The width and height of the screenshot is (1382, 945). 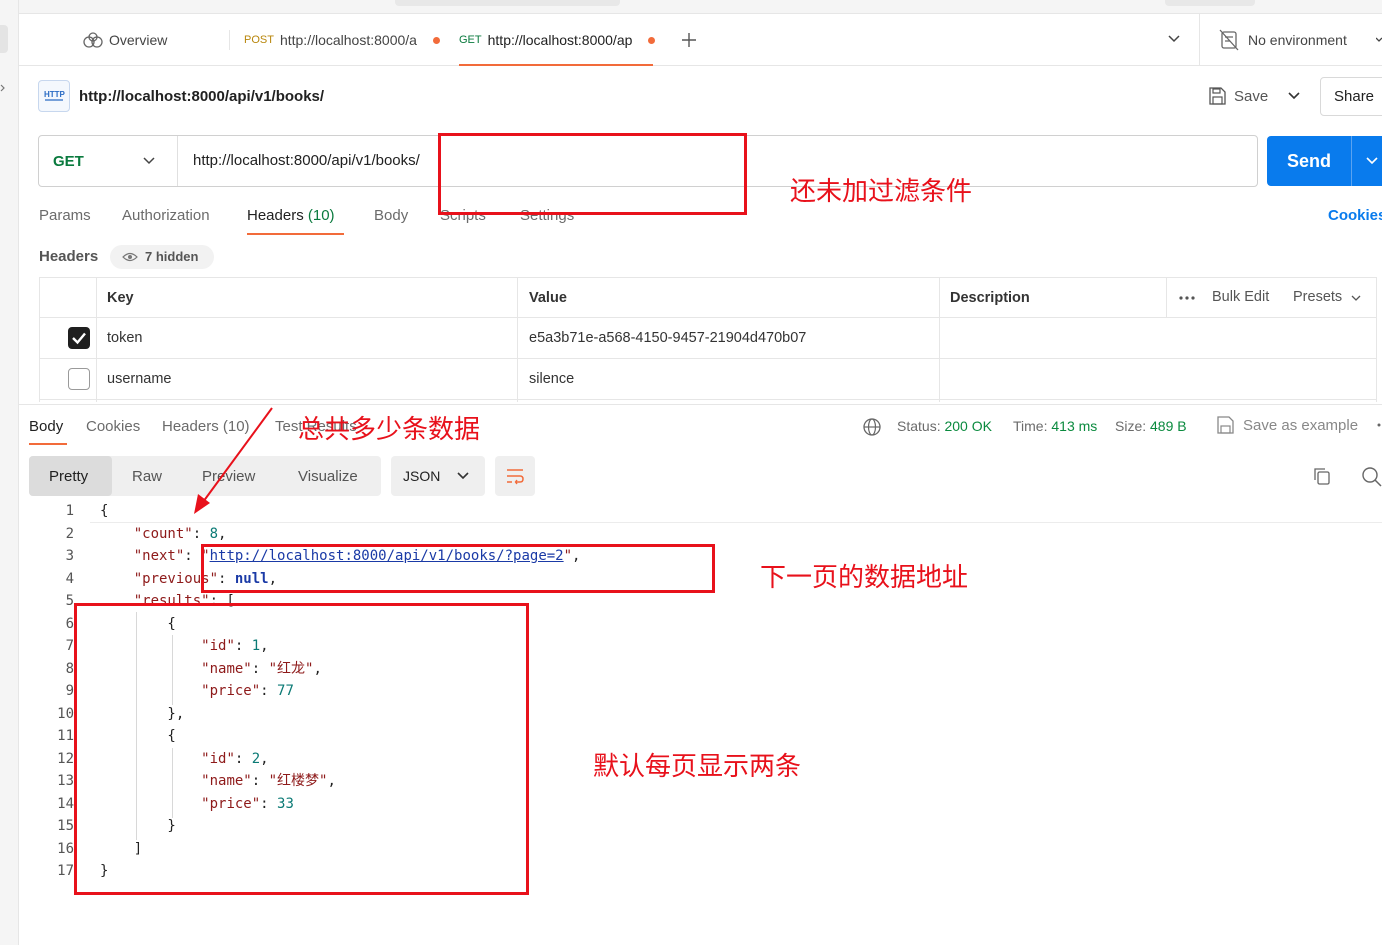 What do you see at coordinates (229, 40) in the screenshot?
I see `tab-divider` at bounding box center [229, 40].